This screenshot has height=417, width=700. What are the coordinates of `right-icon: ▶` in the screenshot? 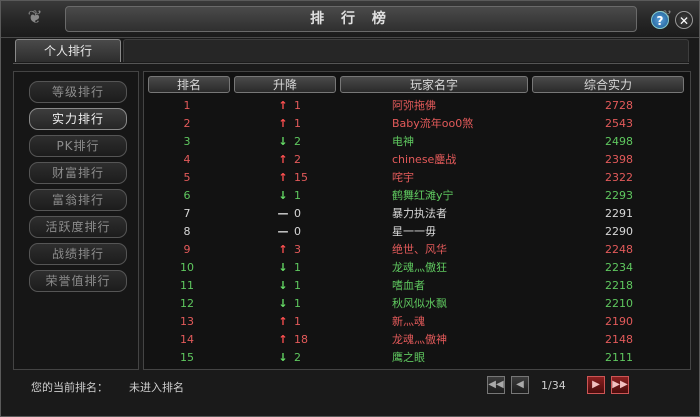 It's located at (596, 384).